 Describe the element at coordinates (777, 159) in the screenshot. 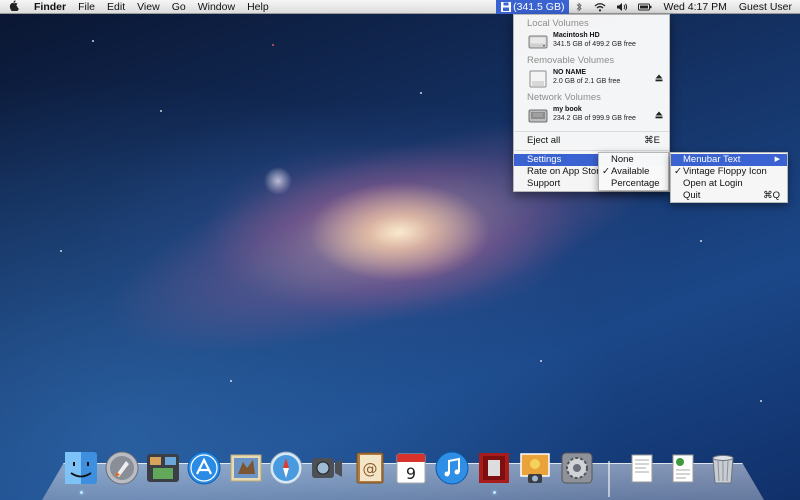

I see `submenu-arrow-icon: ▶` at that location.